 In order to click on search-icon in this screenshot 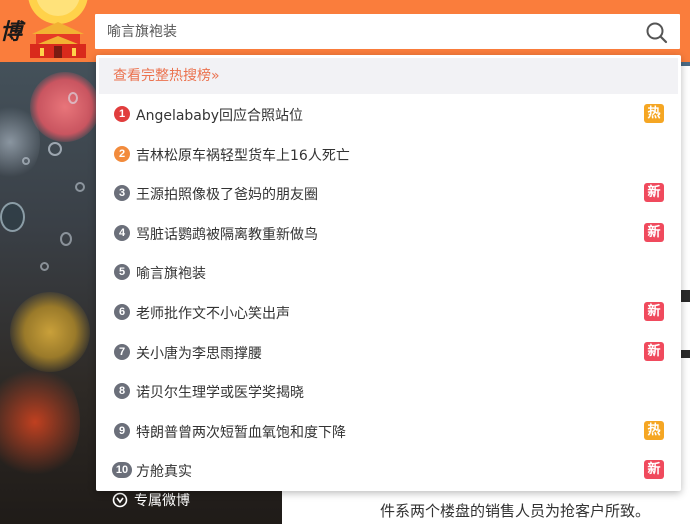, I will do `click(656, 32)`.